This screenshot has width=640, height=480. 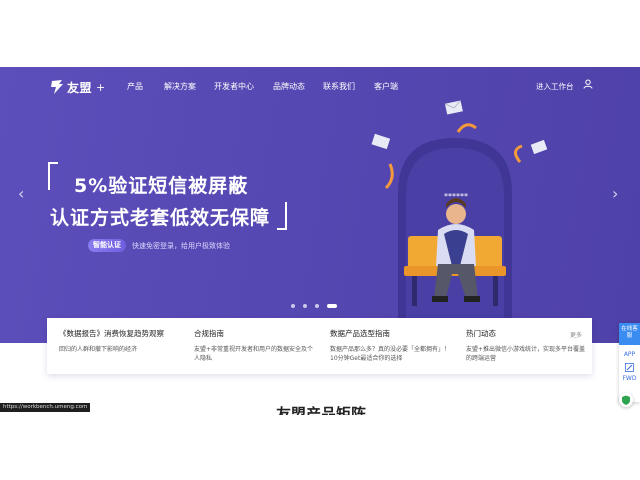 What do you see at coordinates (234, 86) in the screenshot?
I see `nav-item-developer-center: 开发者中心` at bounding box center [234, 86].